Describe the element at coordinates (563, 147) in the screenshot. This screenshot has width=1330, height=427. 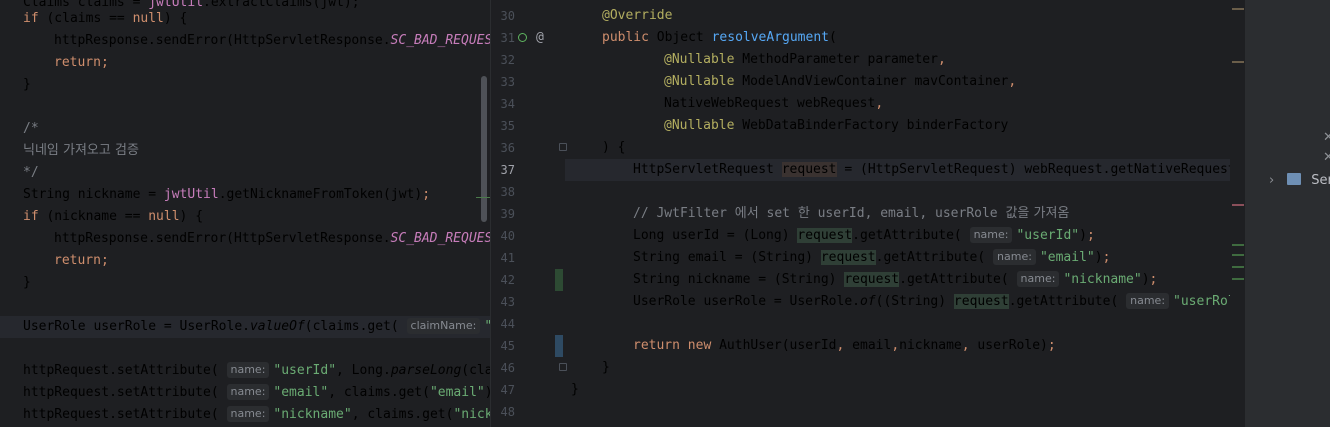
I see `fold-icon-method-start` at that location.